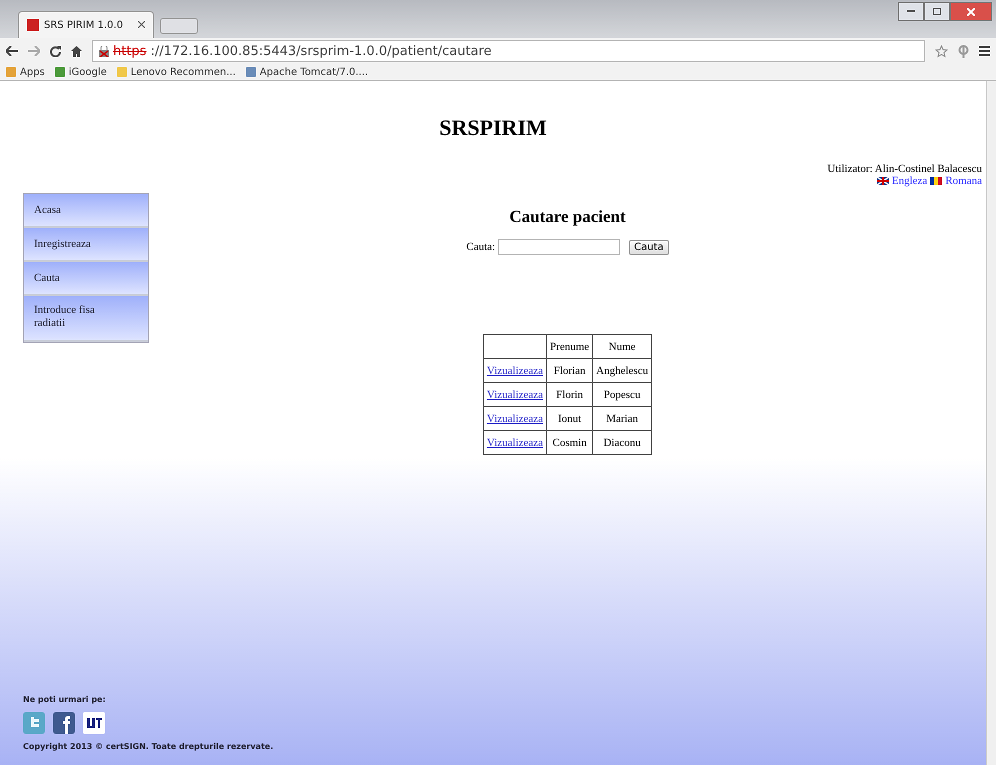 This screenshot has height=765, width=996. What do you see at coordinates (12, 51) in the screenshot?
I see `back-icon` at bounding box center [12, 51].